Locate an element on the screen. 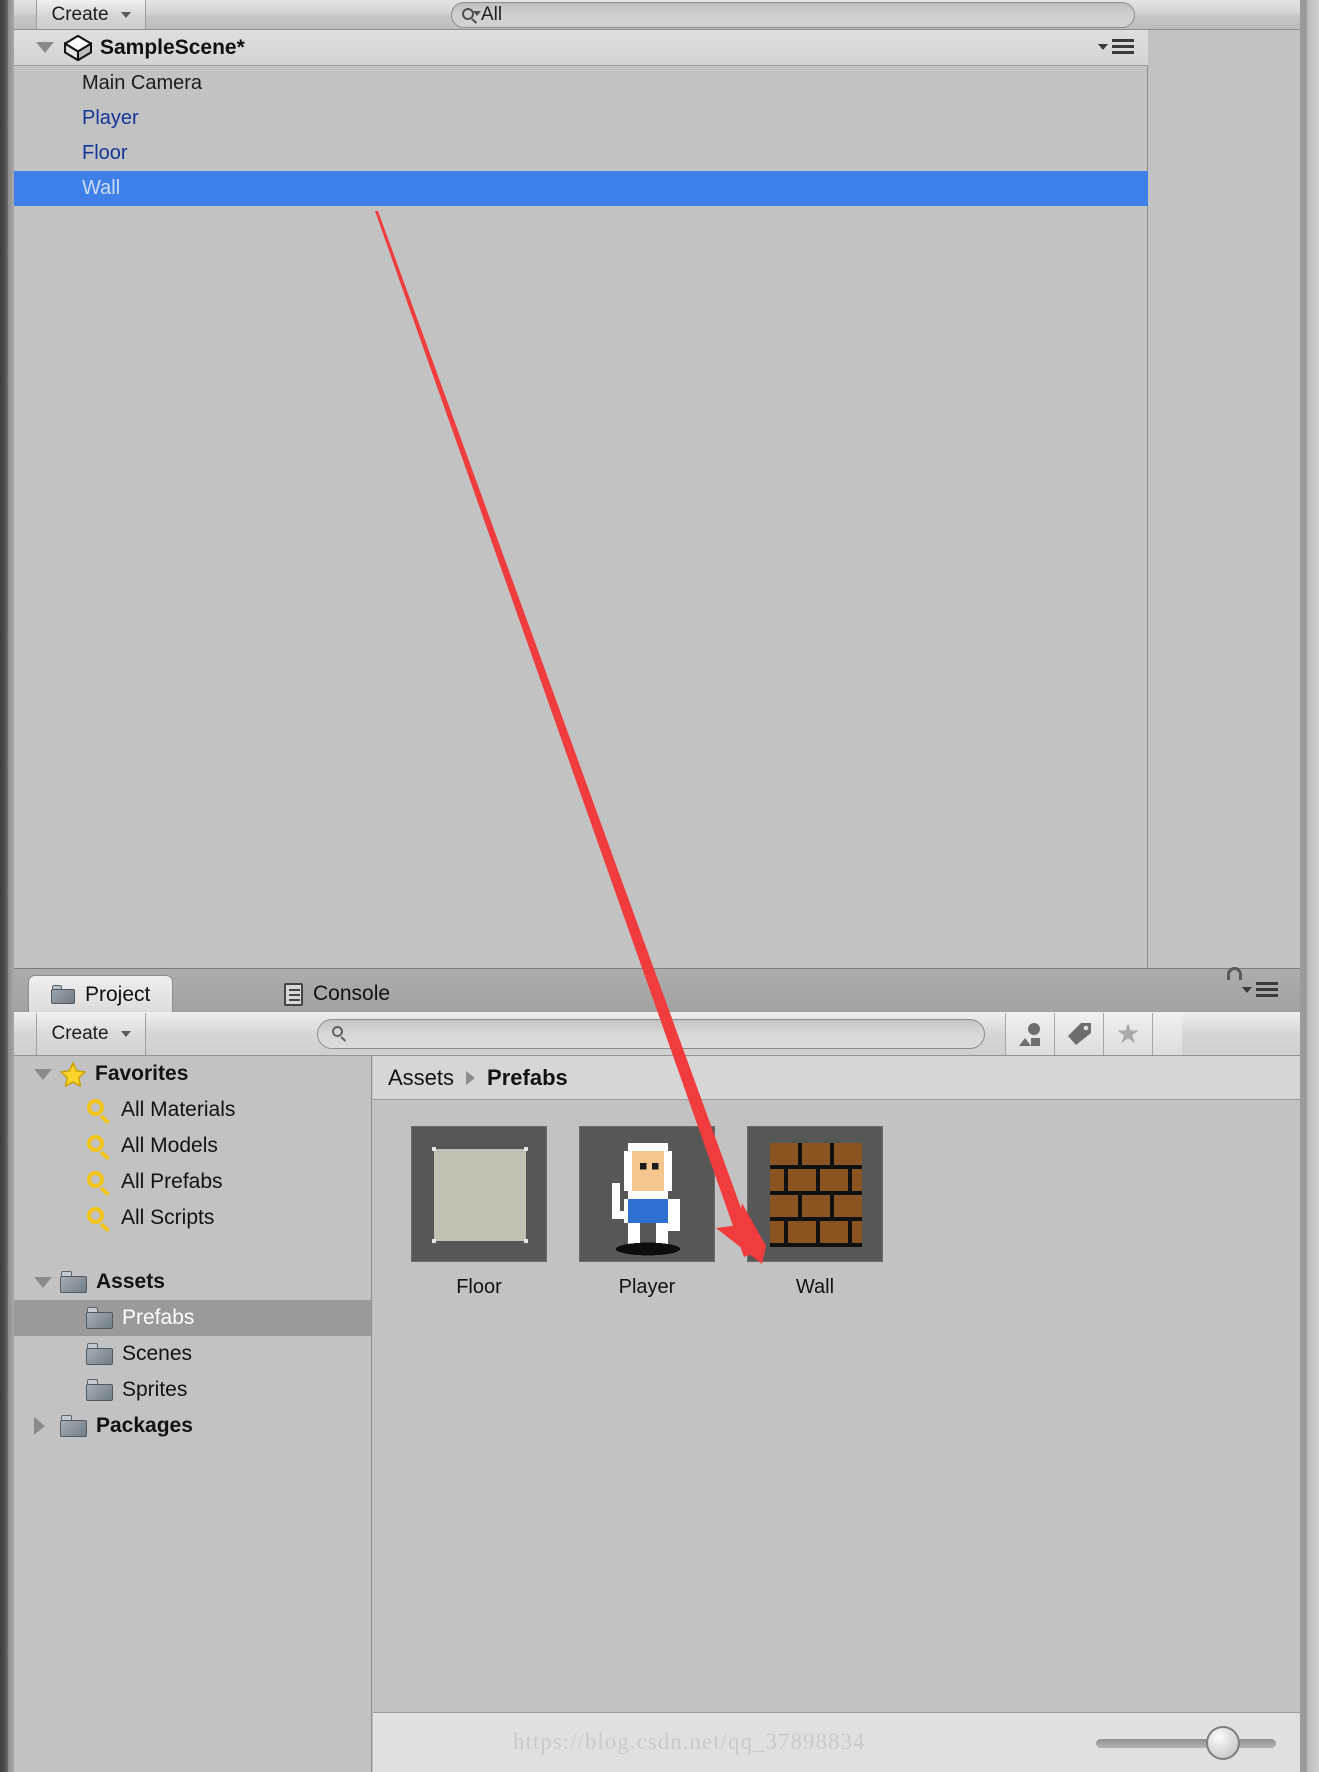 The height and width of the screenshot is (1772, 1319). hierarchy-item-label: Floor is located at coordinates (105, 153).